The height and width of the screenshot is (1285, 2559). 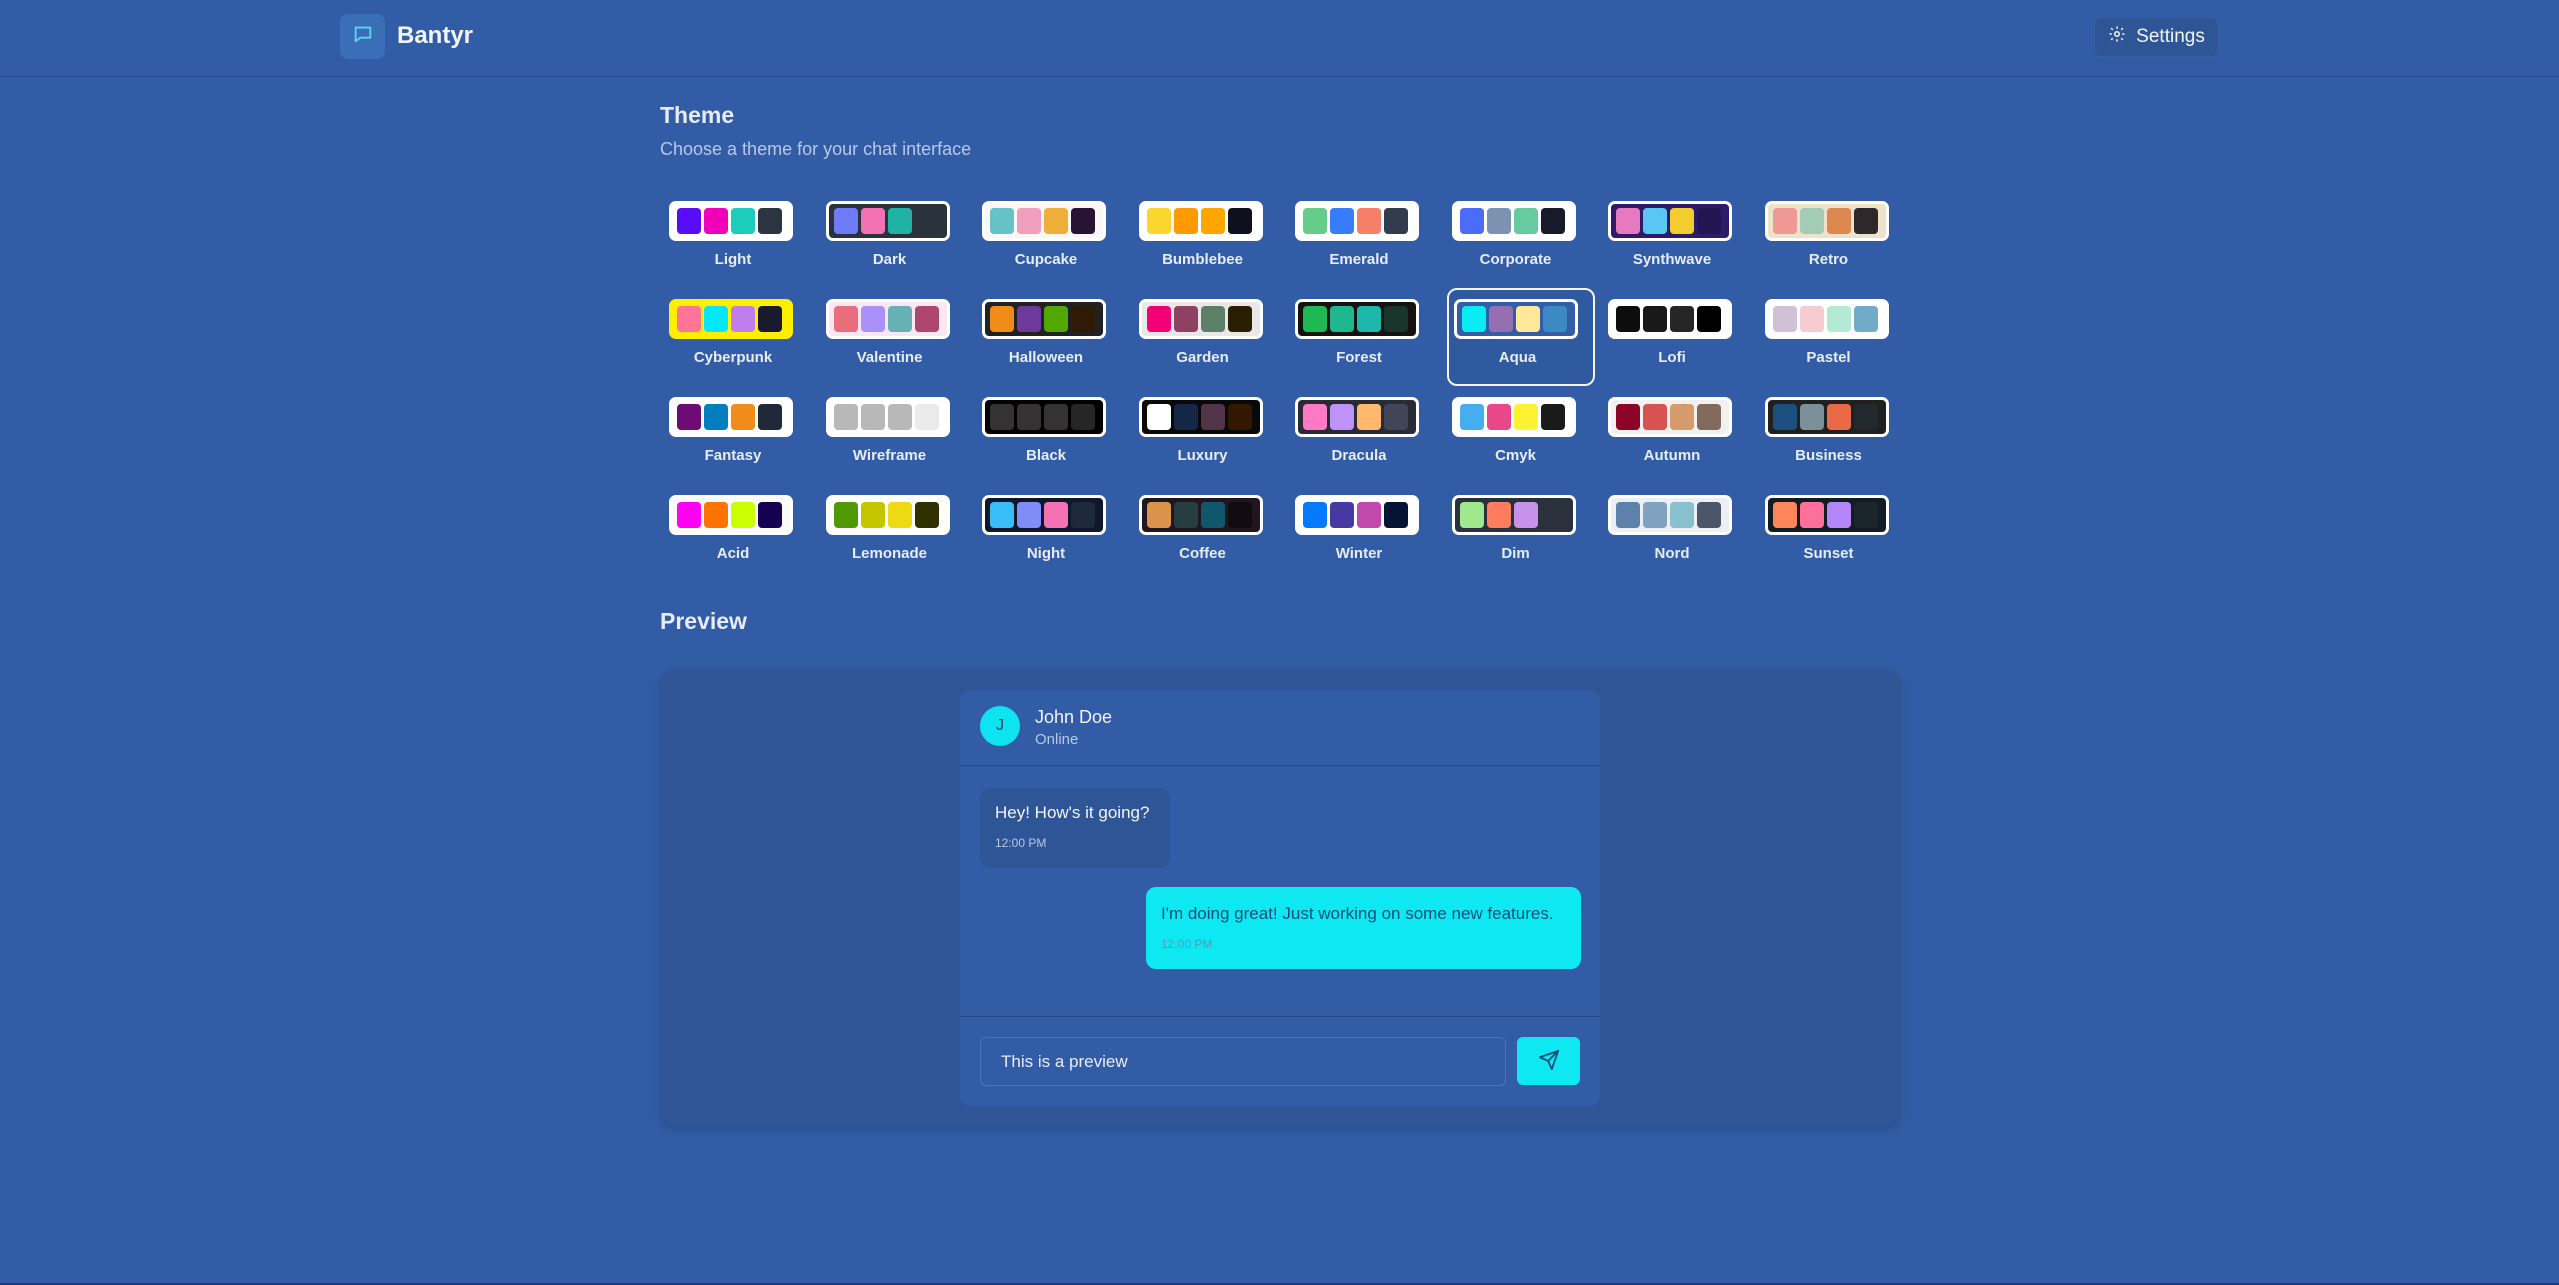 I want to click on theme-option-autumn: Autumn, so click(x=1677, y=438).